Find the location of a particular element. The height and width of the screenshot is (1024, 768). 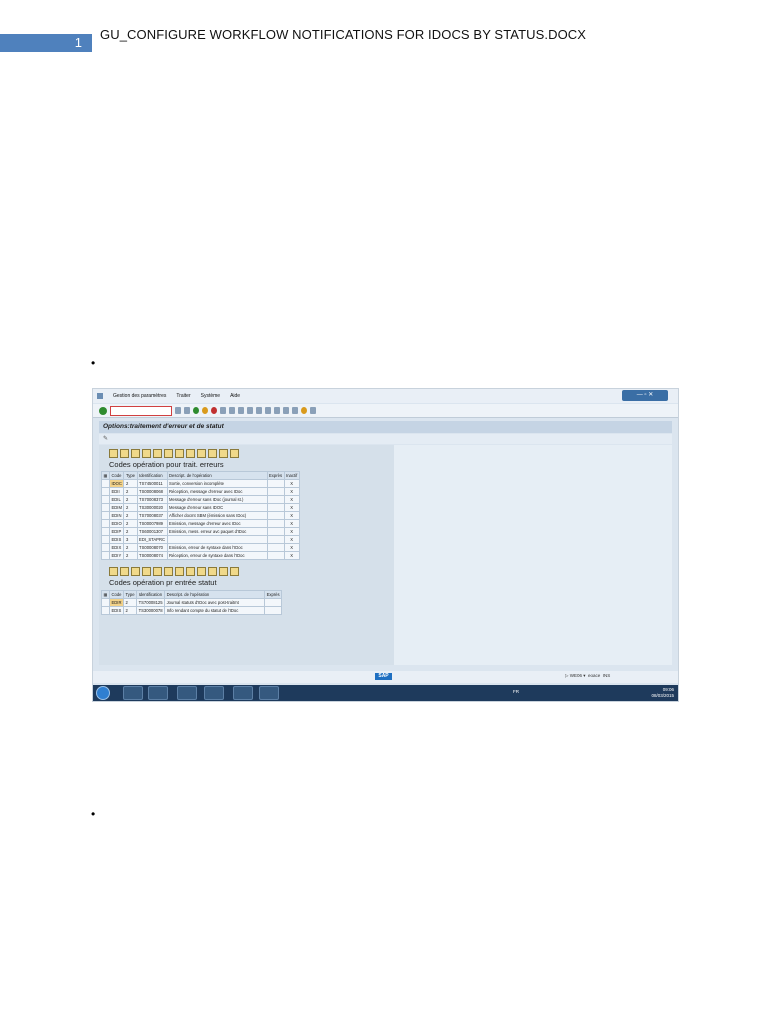

filter-set-icon is located at coordinates (168, 453).